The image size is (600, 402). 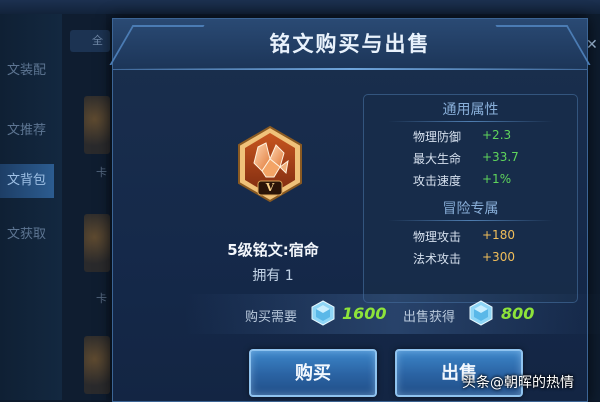 I want to click on general-attributes-title: 通用属性, so click(x=470, y=110).